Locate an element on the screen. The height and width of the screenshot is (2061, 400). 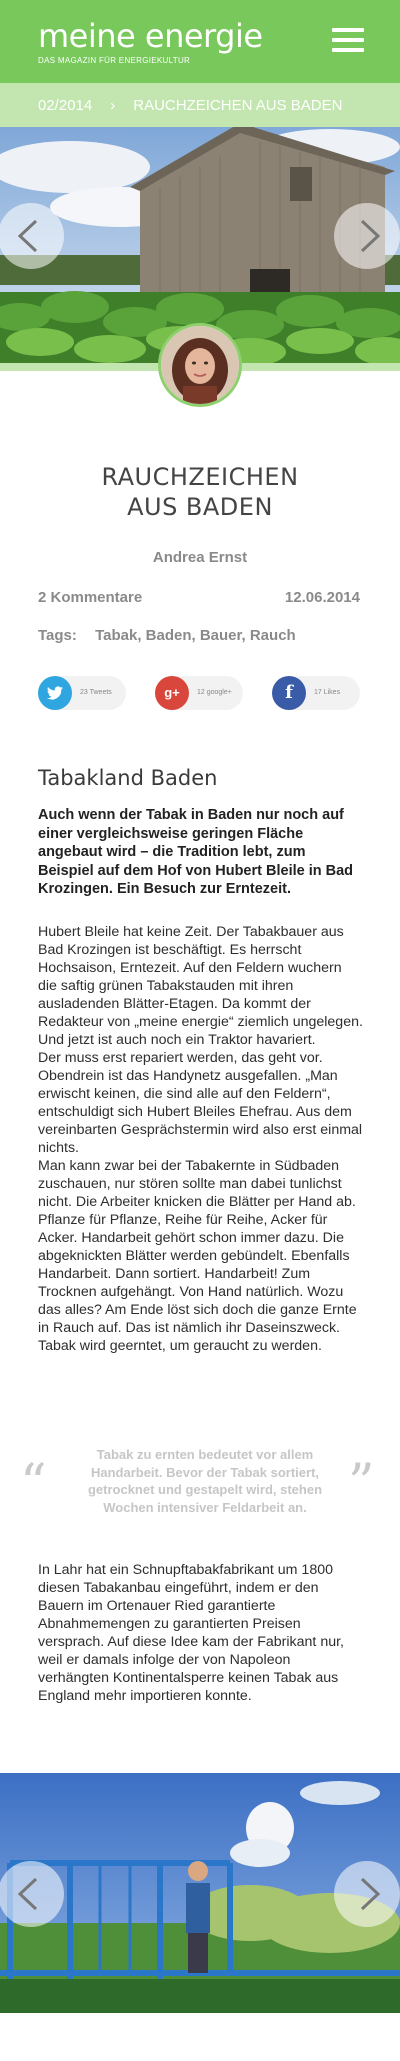
comments-link: 2 Kommentare is located at coordinates (90, 597).